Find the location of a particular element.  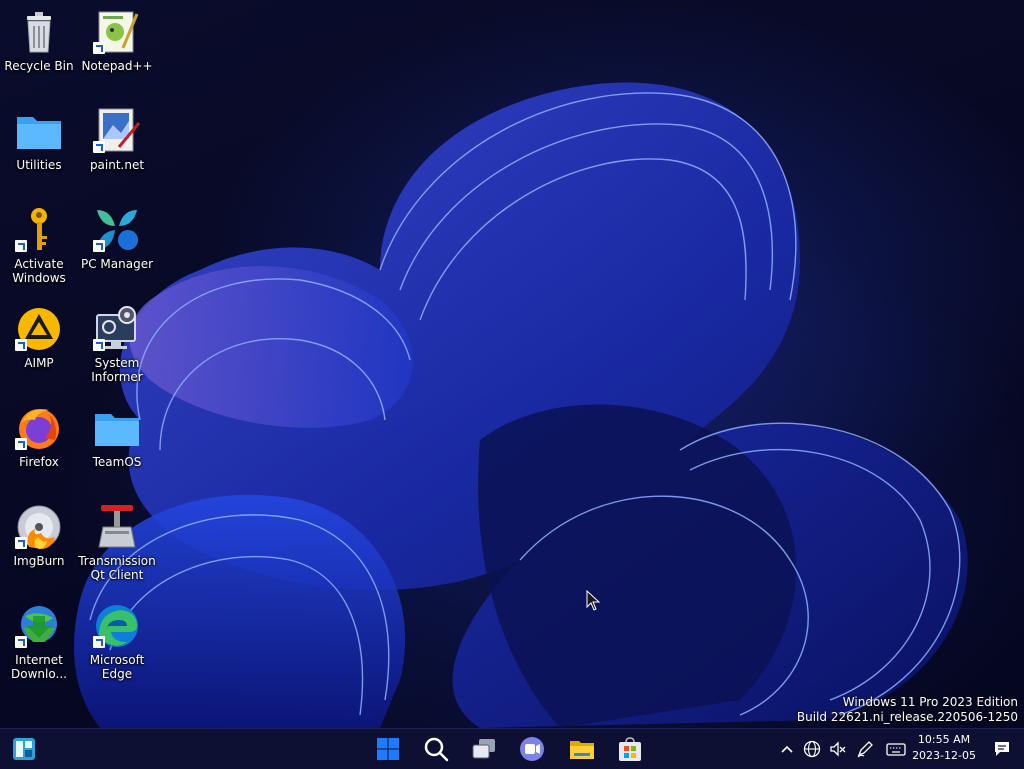

task-view-icon is located at coordinates (483, 749).